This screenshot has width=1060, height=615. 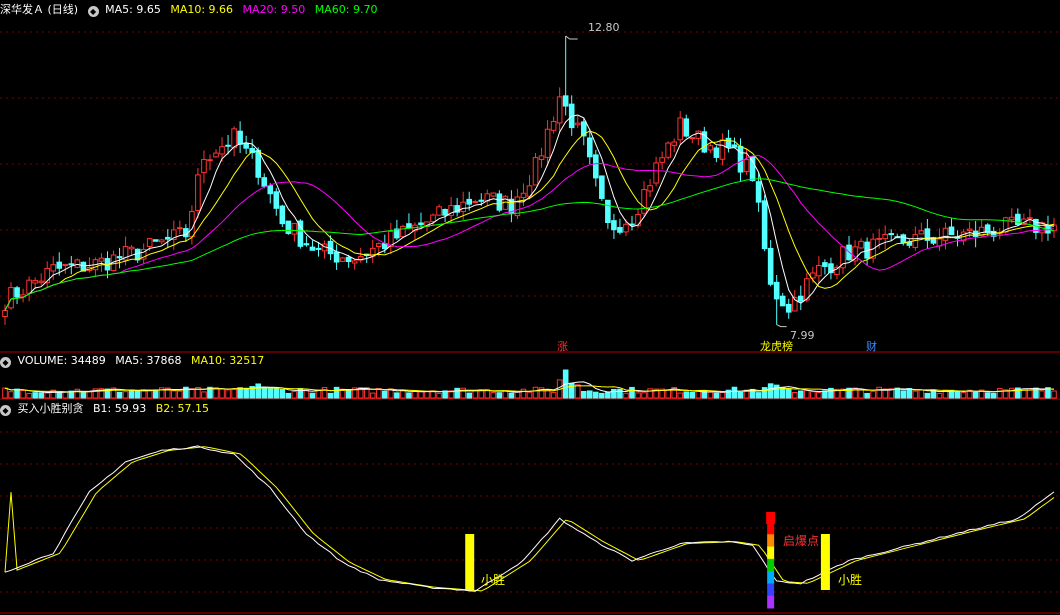 What do you see at coordinates (825, 562) in the screenshot?
I see `xiaosheng-signal-bar` at bounding box center [825, 562].